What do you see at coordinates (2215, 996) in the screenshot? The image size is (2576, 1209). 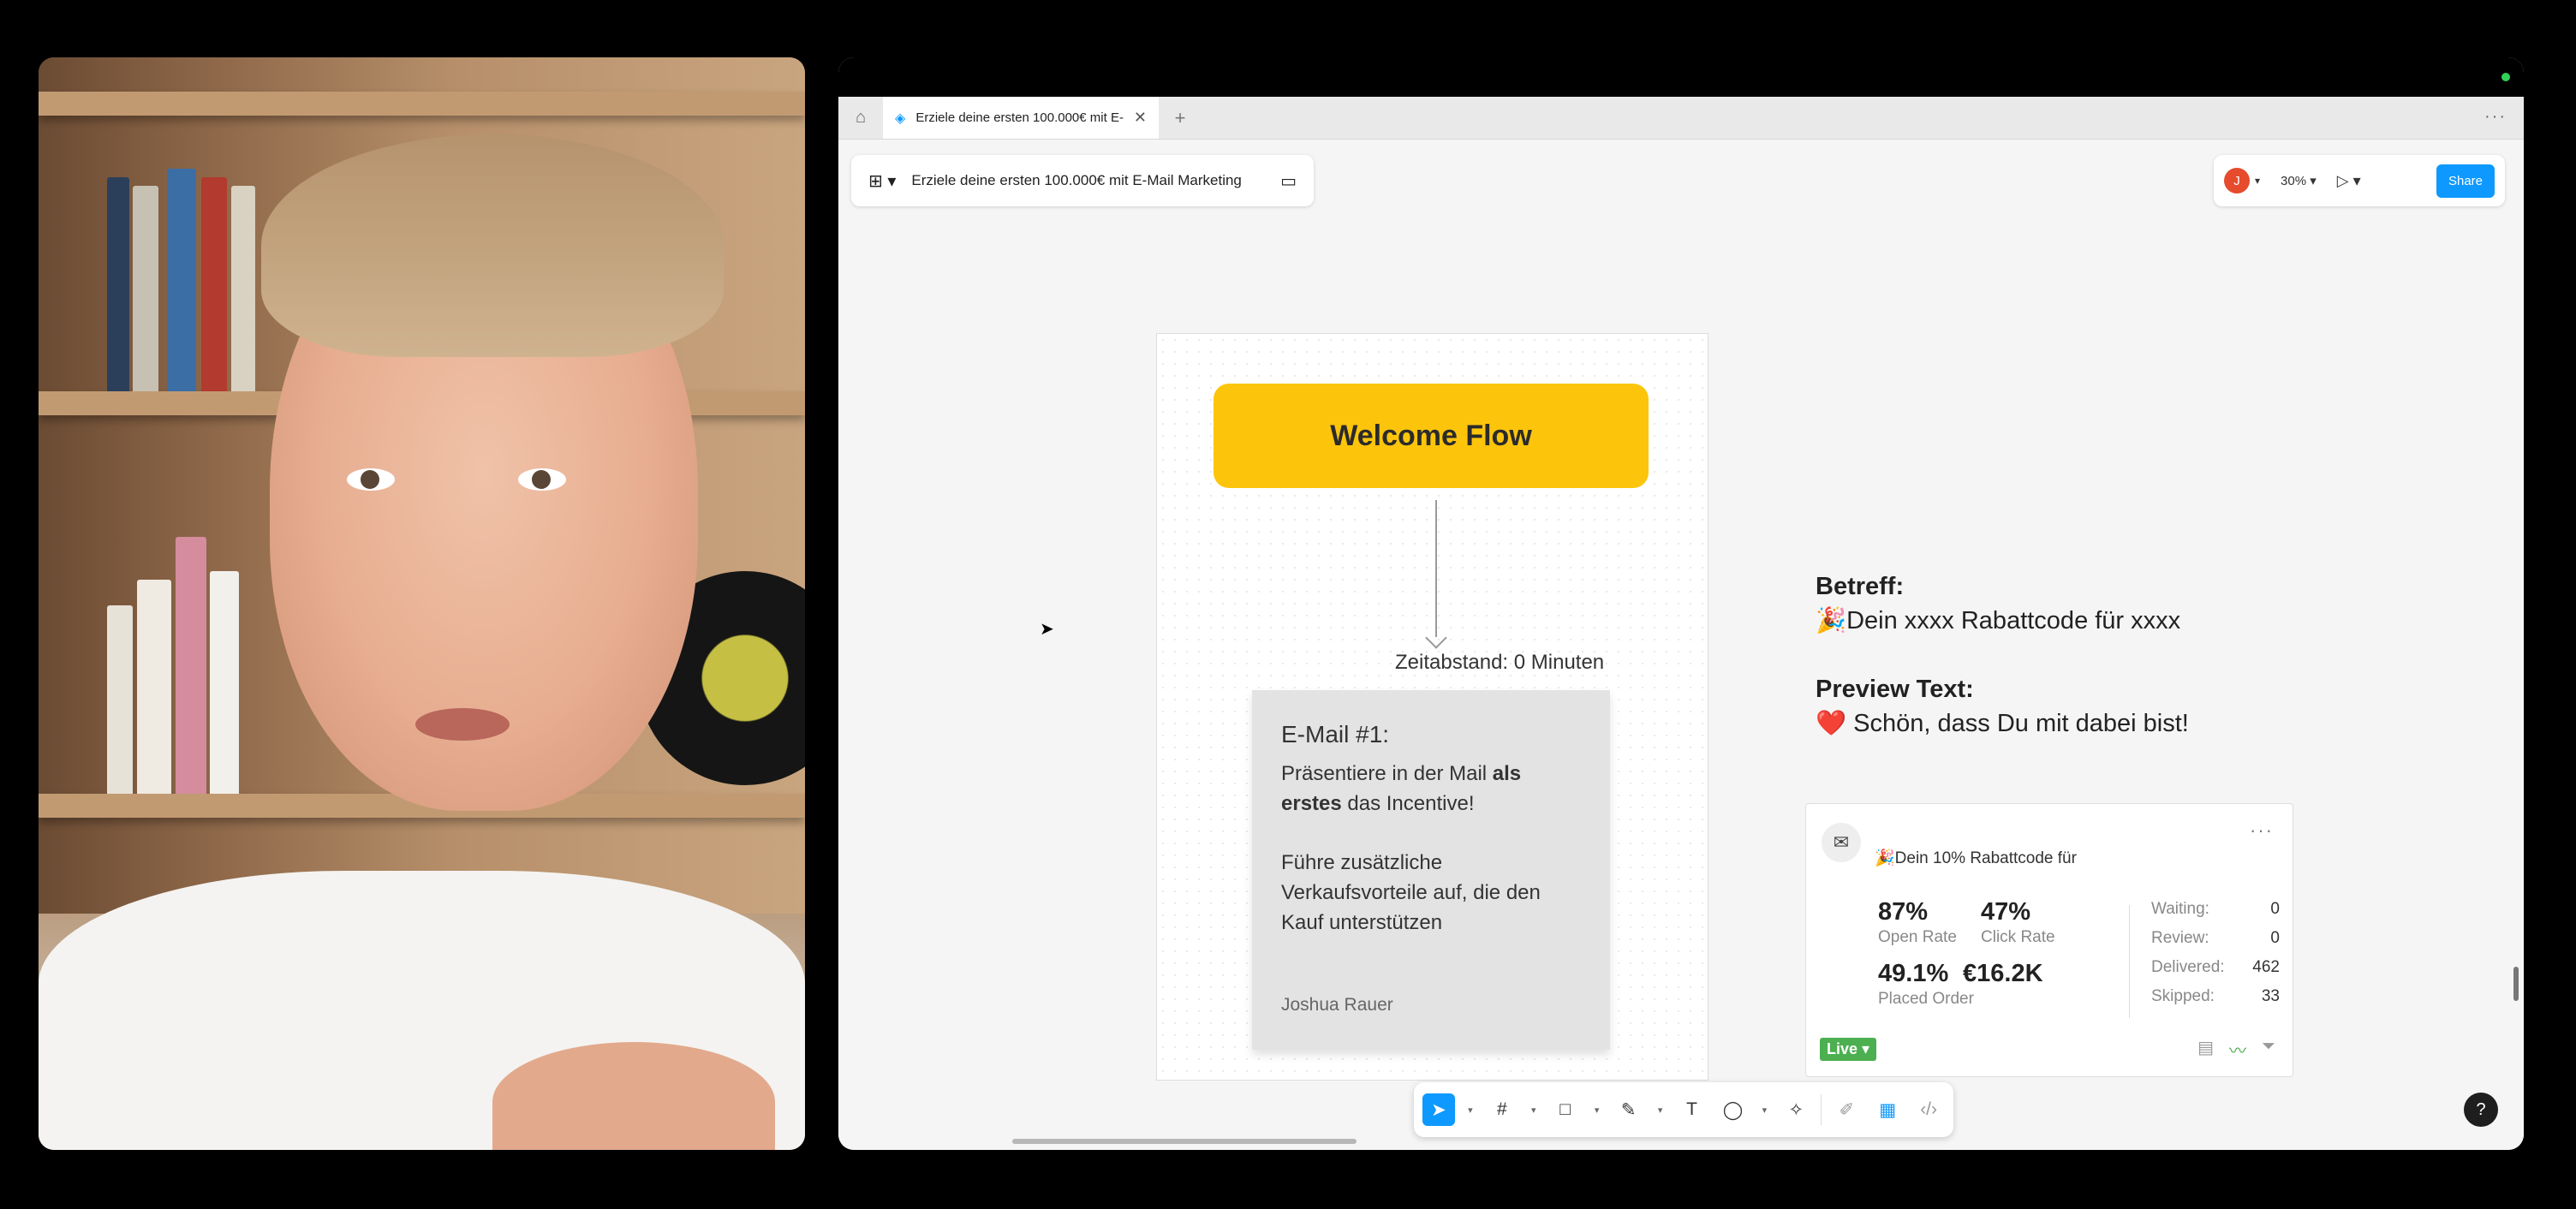 I see `status-skipped: Skipped: 33` at bounding box center [2215, 996].